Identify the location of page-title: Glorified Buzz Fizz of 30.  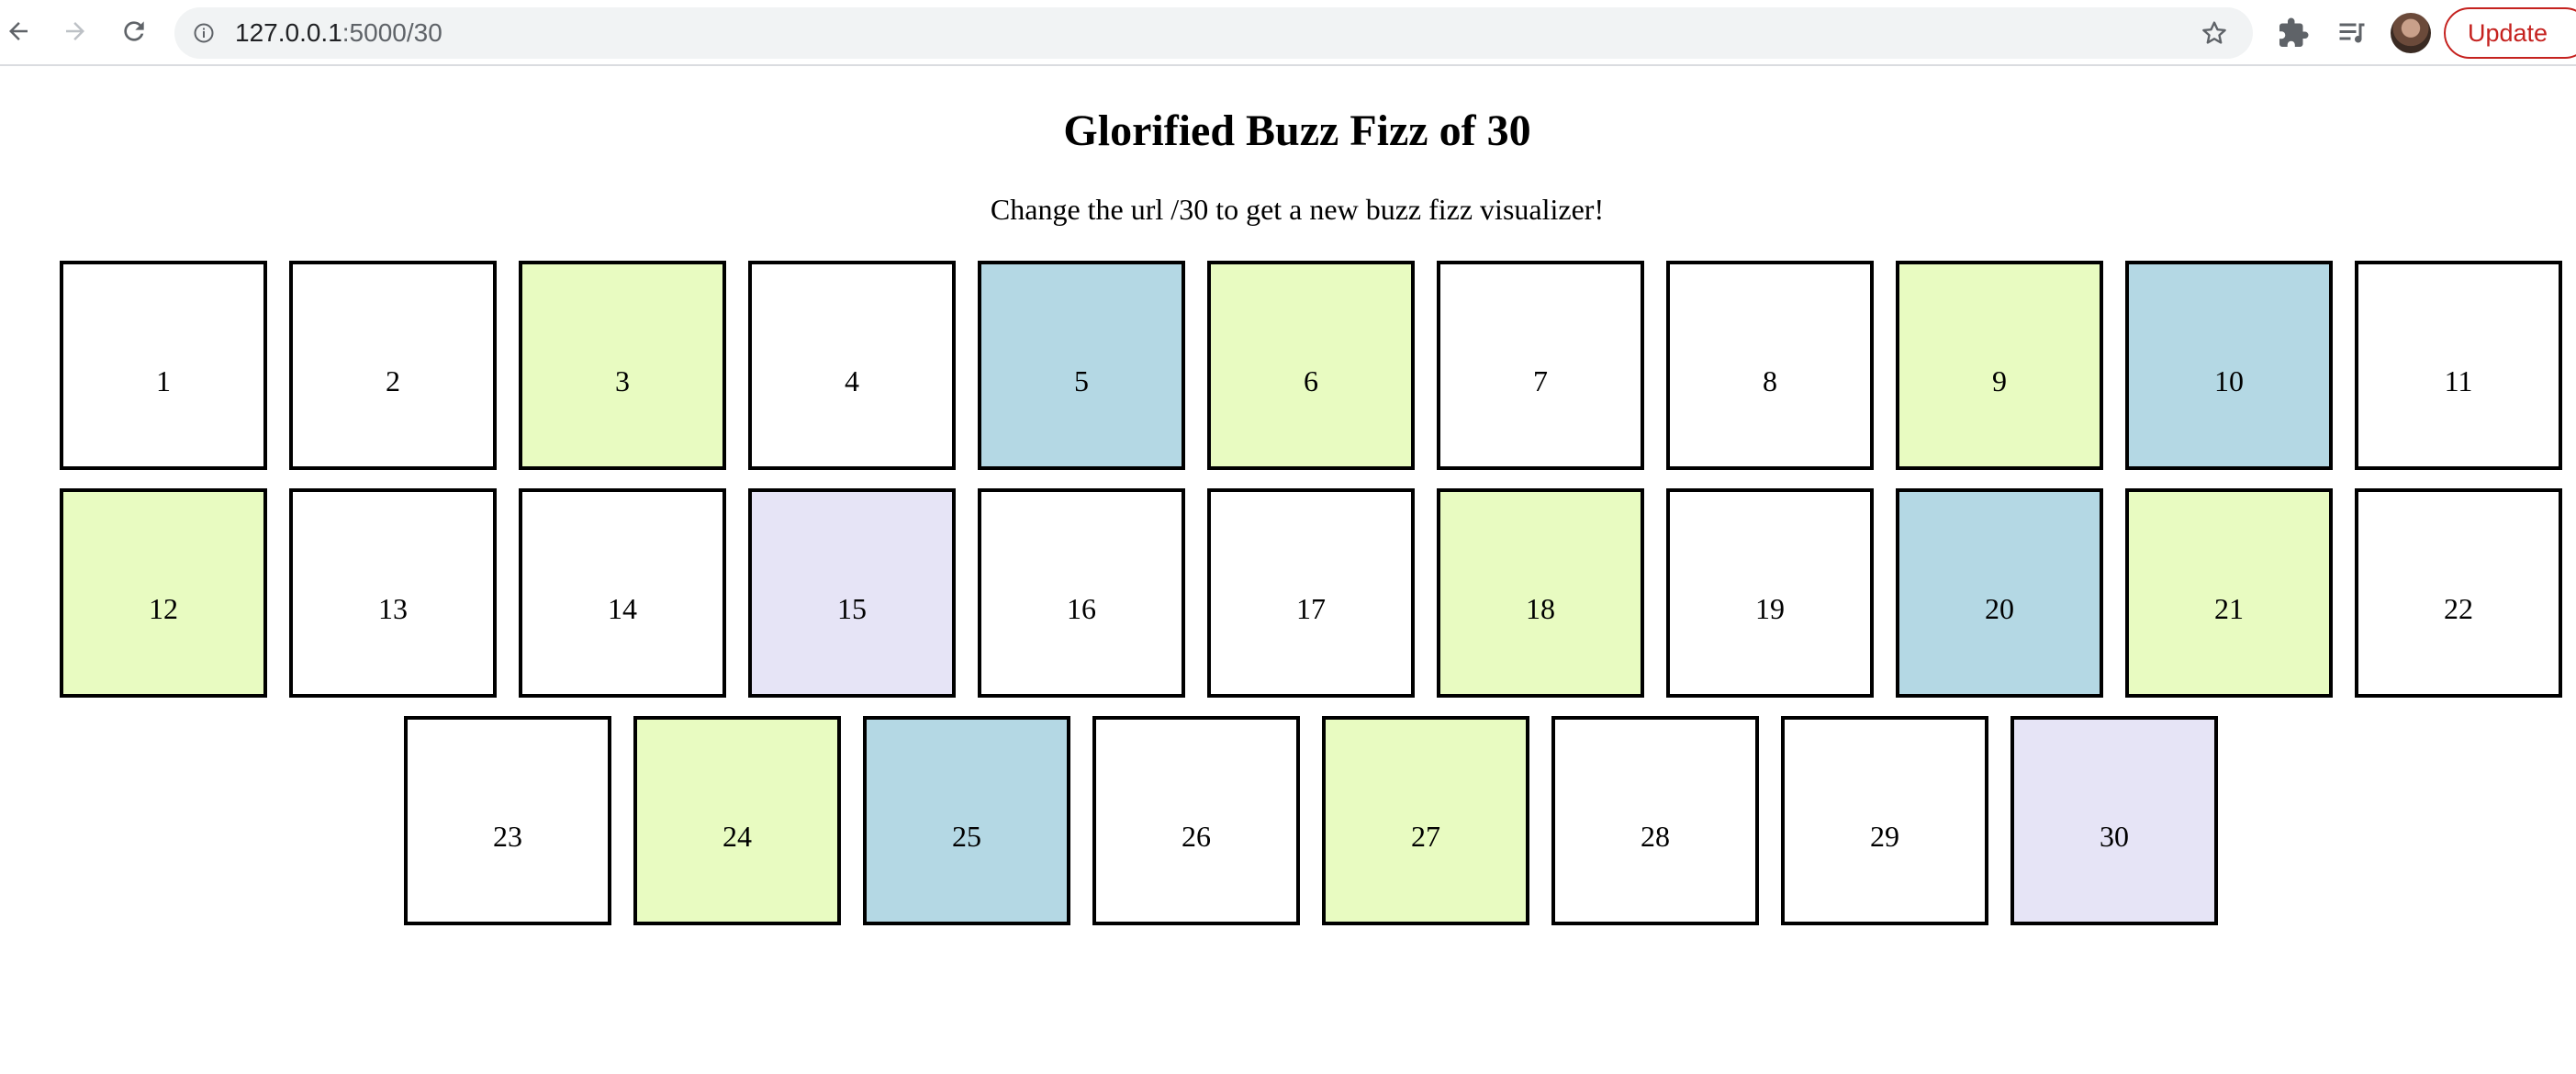
(1297, 130).